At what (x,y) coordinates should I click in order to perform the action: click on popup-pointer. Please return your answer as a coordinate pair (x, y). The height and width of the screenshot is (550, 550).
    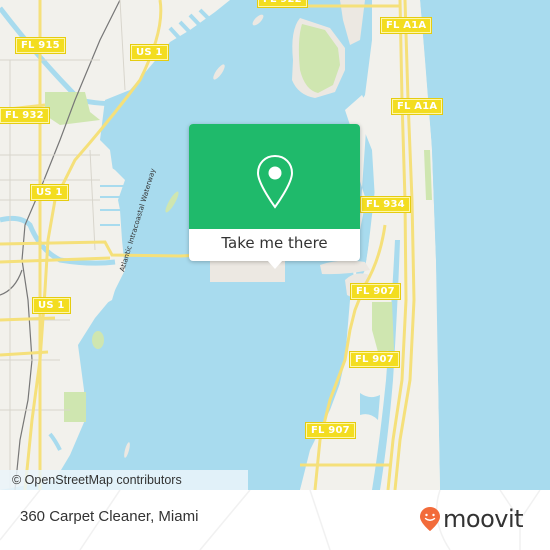
    Looking at the image, I should click on (275, 264).